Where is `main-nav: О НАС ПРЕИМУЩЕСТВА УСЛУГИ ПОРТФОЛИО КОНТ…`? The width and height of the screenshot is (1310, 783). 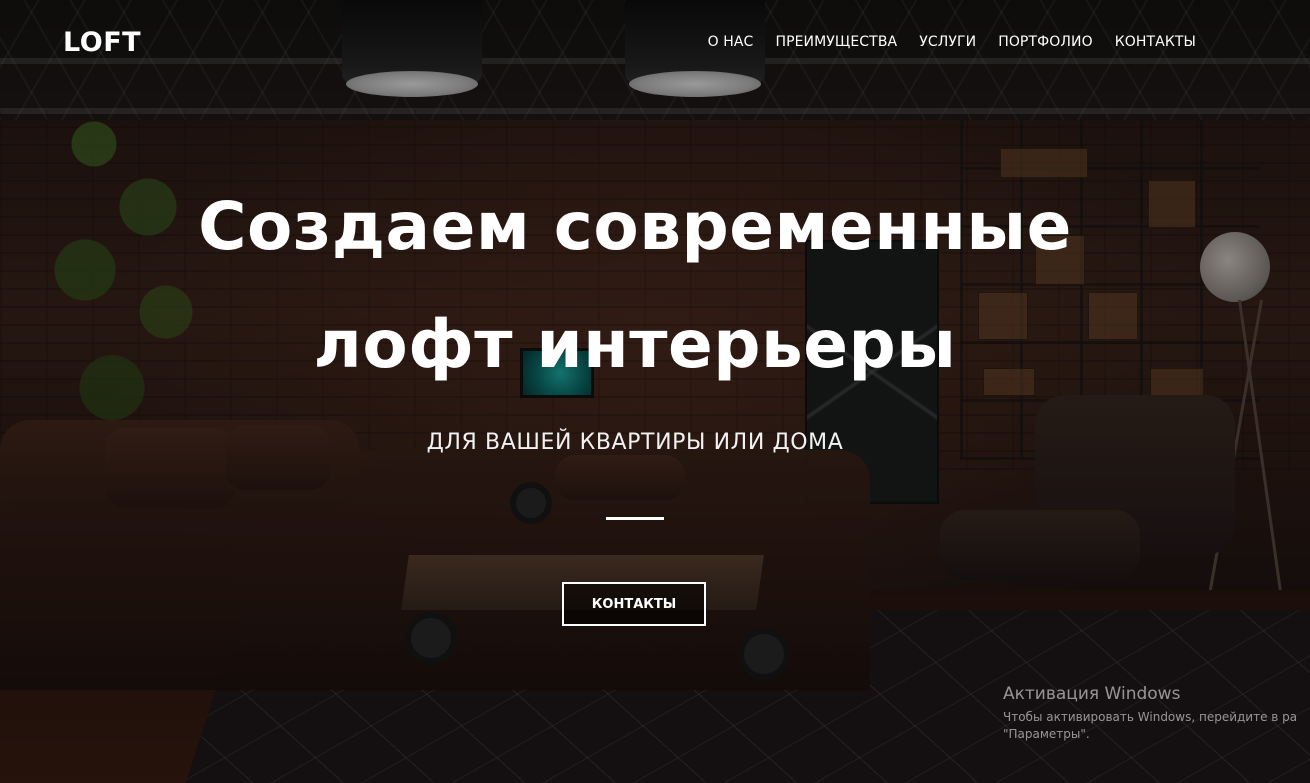 main-nav: О НАС ПРЕИМУЩЕСТВА УСЛУГИ ПОРТФОЛИО КОНТ… is located at coordinates (952, 42).